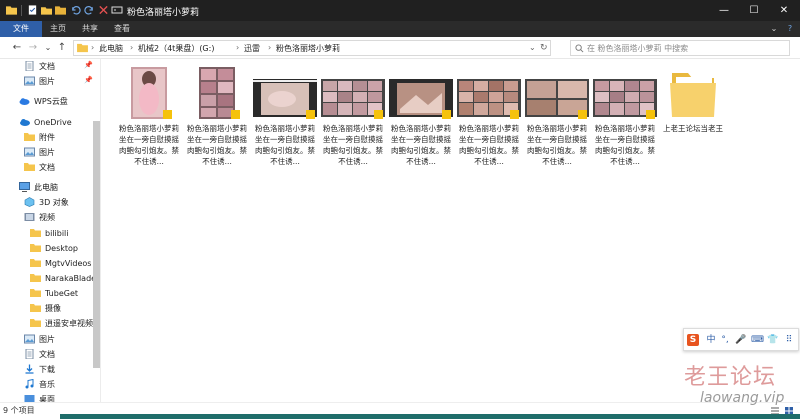 The height and width of the screenshot is (419, 800). What do you see at coordinates (39, 369) in the screenshot?
I see `nav-item-downloads: 下载` at bounding box center [39, 369].